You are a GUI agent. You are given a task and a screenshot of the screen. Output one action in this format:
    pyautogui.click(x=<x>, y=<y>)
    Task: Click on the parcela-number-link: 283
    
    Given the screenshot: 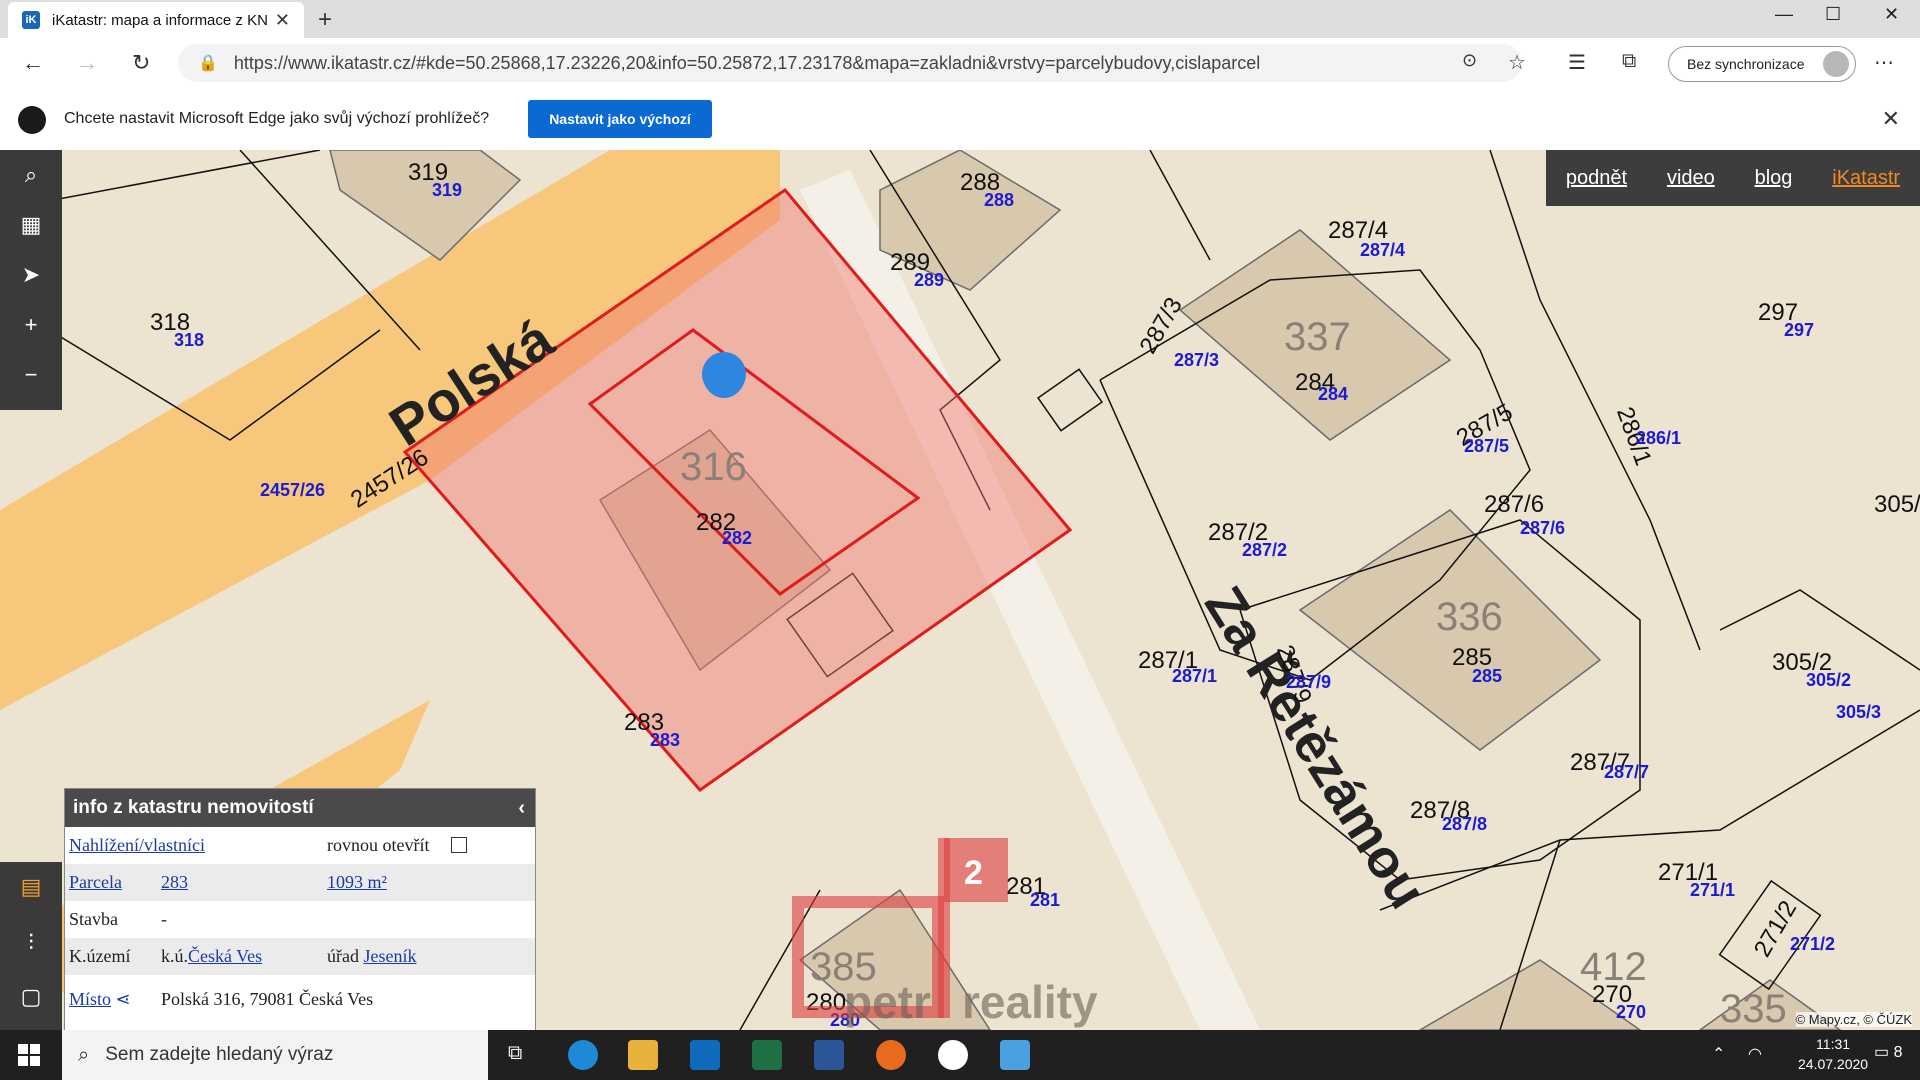 What is the action you would take?
    pyautogui.click(x=174, y=882)
    